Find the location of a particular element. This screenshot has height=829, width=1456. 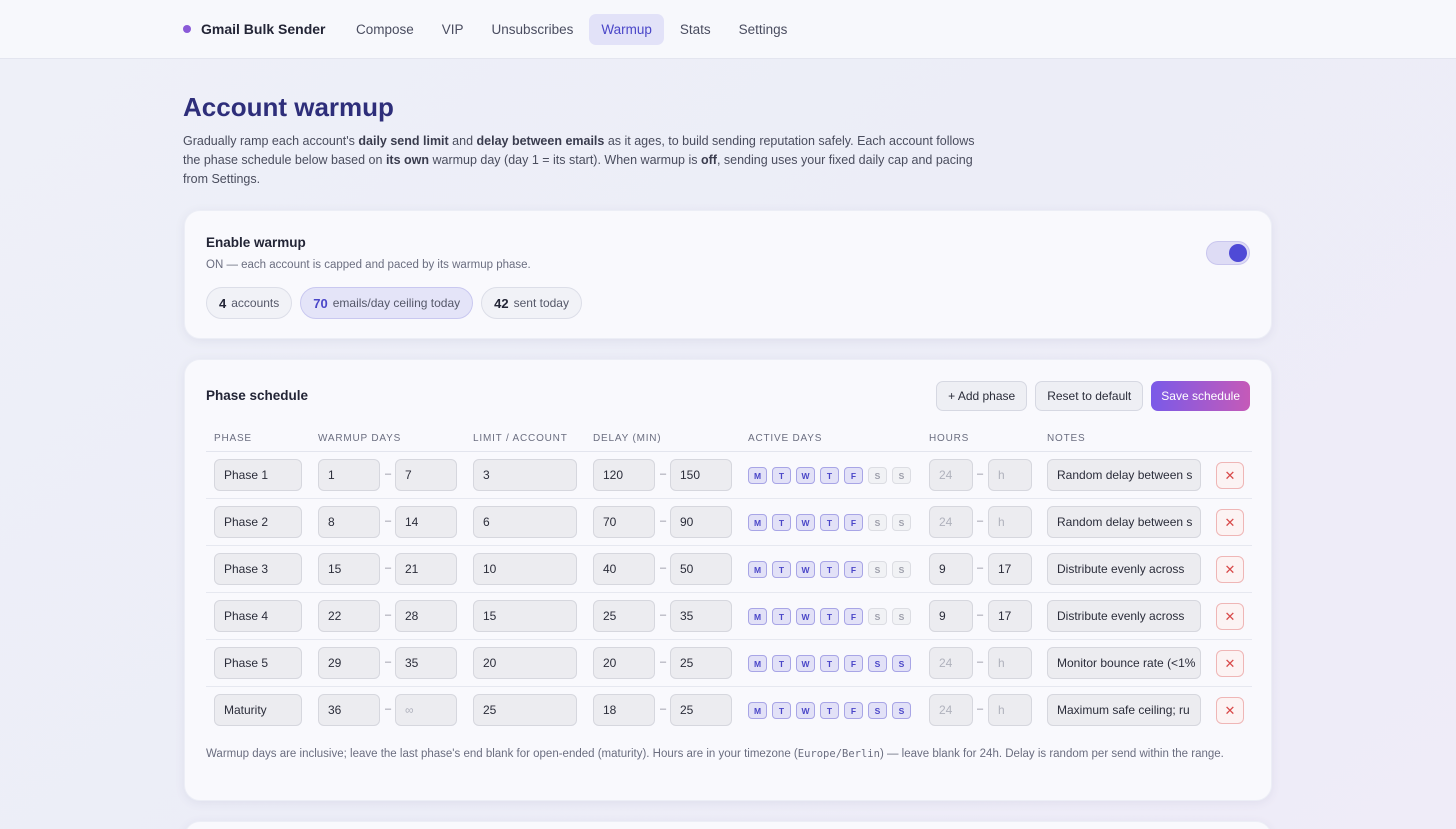

limit-input: 20 is located at coordinates (525, 663).